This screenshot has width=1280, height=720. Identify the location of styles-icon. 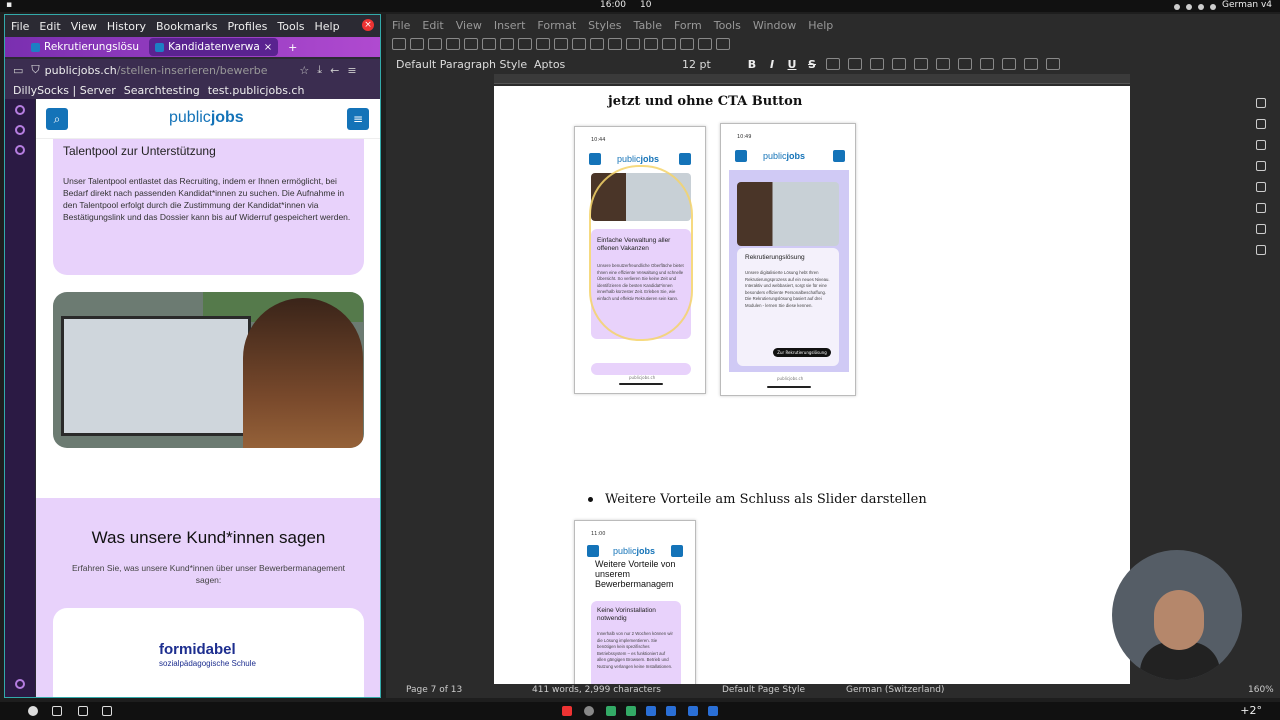
(1261, 145).